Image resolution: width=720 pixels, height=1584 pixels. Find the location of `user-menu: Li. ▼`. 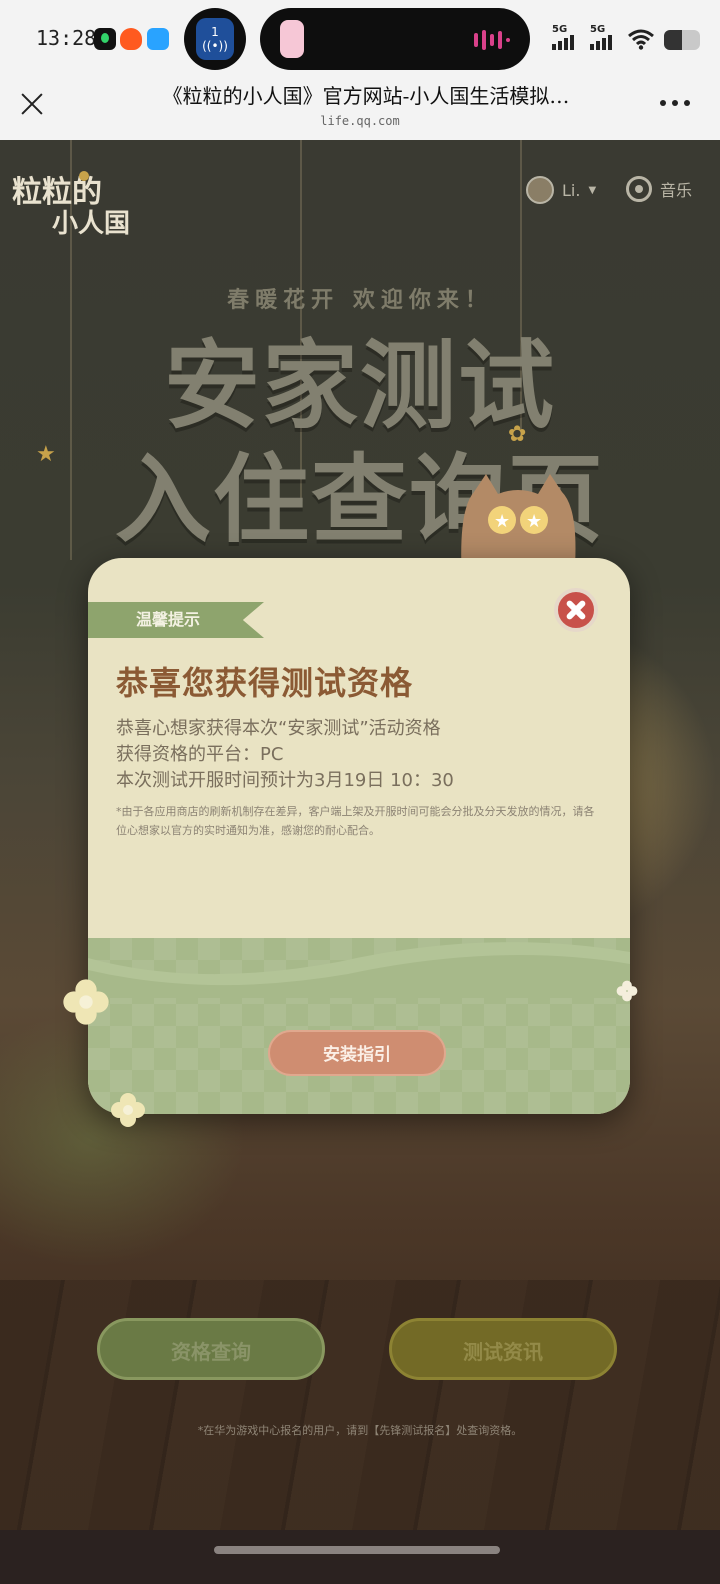

user-menu: Li. ▼ is located at coordinates (561, 190).